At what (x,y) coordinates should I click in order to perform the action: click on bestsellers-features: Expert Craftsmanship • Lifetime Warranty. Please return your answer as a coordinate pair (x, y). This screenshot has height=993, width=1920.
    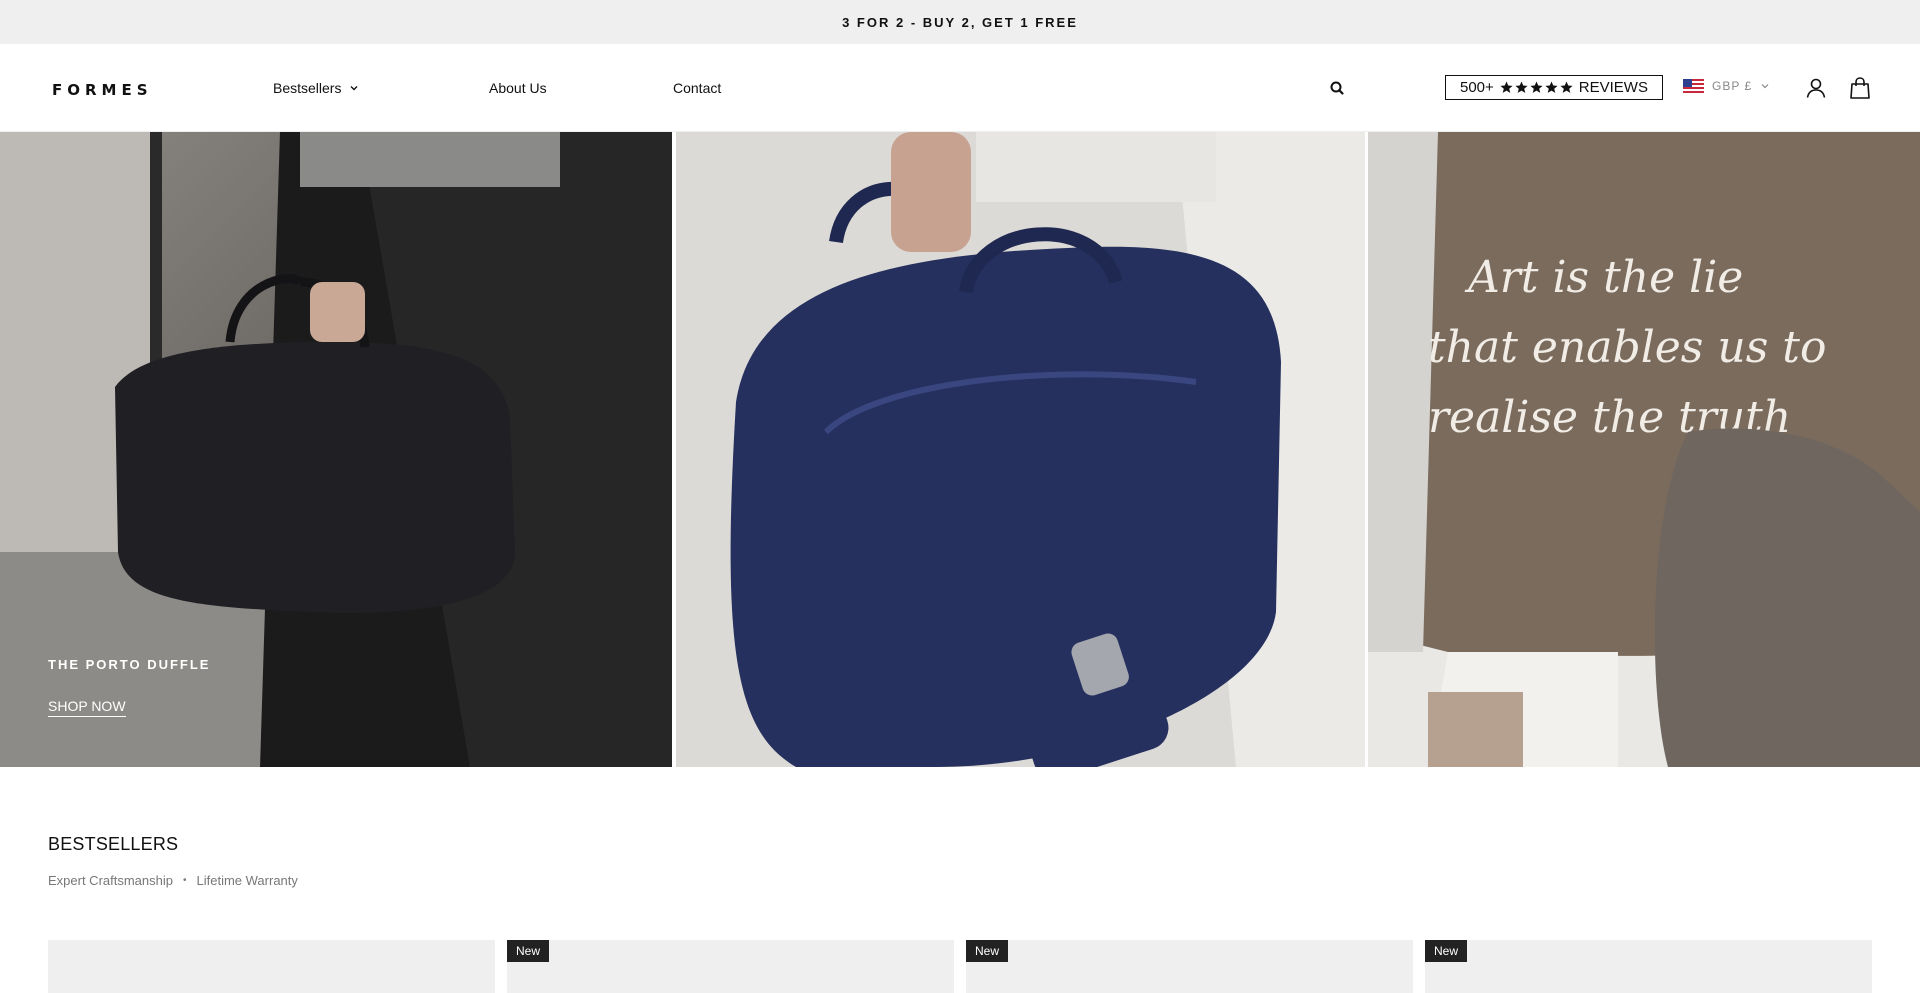
    Looking at the image, I should click on (173, 880).